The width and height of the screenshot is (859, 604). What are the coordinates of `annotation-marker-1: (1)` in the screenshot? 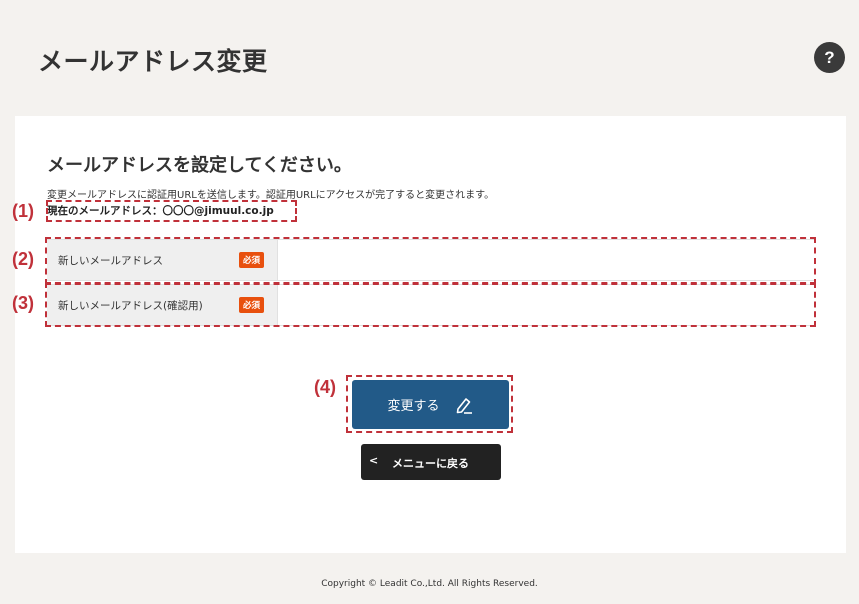 It's located at (23, 211).